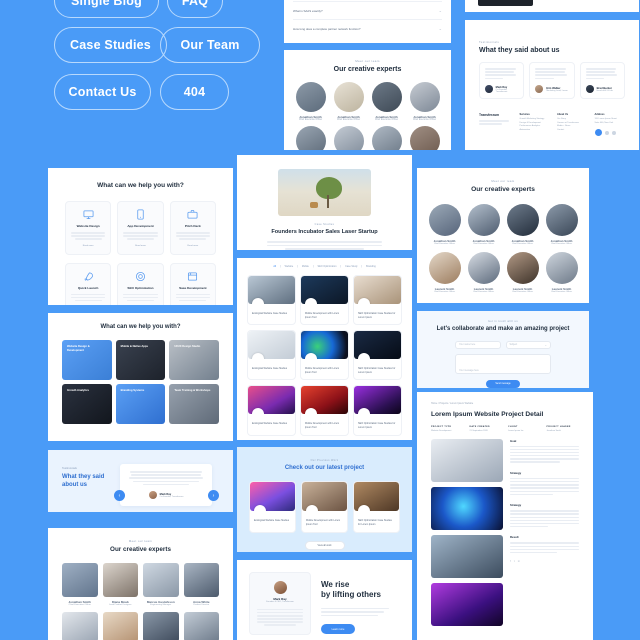  What do you see at coordinates (519, 561) in the screenshot?
I see `linkedin-icon: in` at bounding box center [519, 561].